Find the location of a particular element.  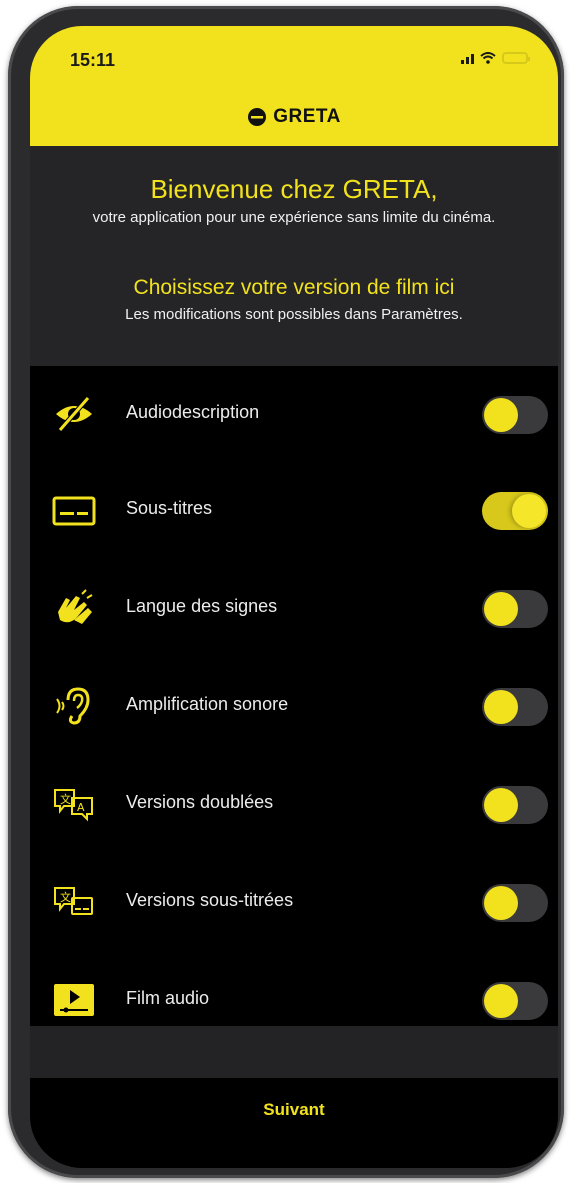

subtitled-versions-icon: 文 is located at coordinates (73, 901).